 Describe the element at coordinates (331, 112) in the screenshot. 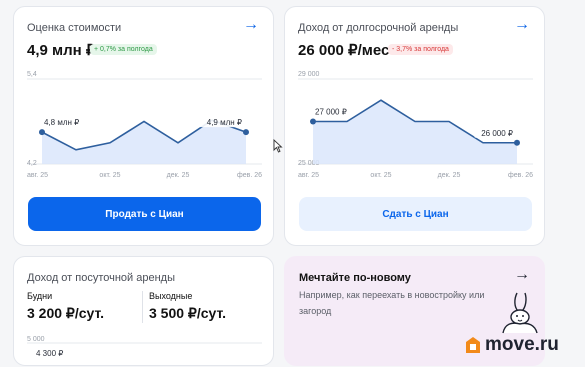

I see `data-label: 27 000 ₽` at that location.